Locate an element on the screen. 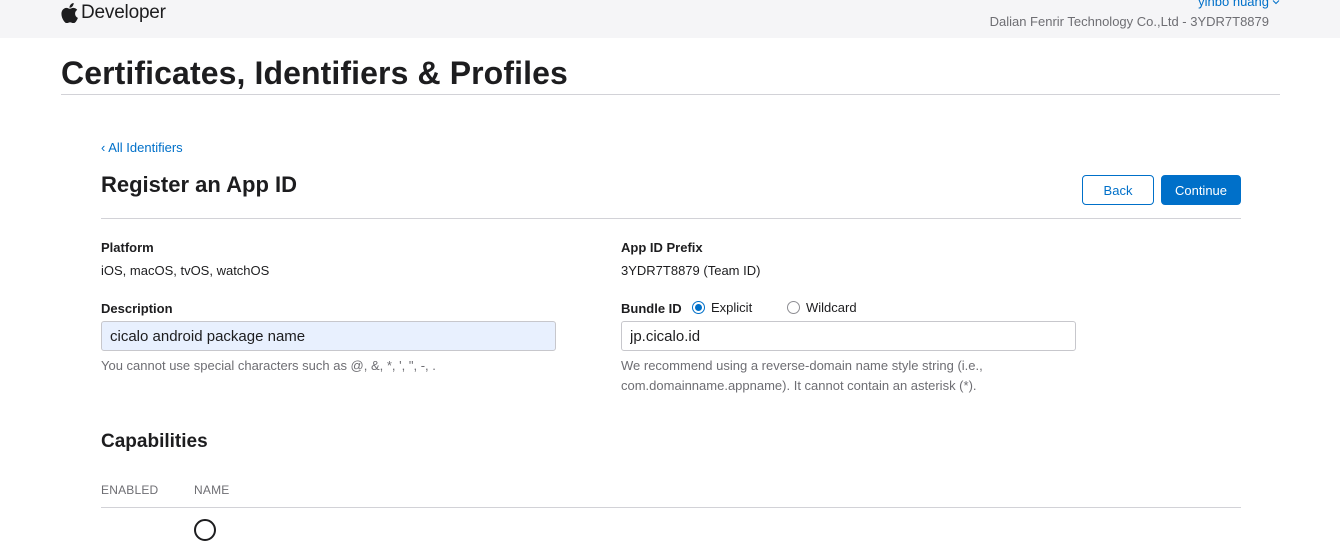  capability-icon is located at coordinates (205, 530).